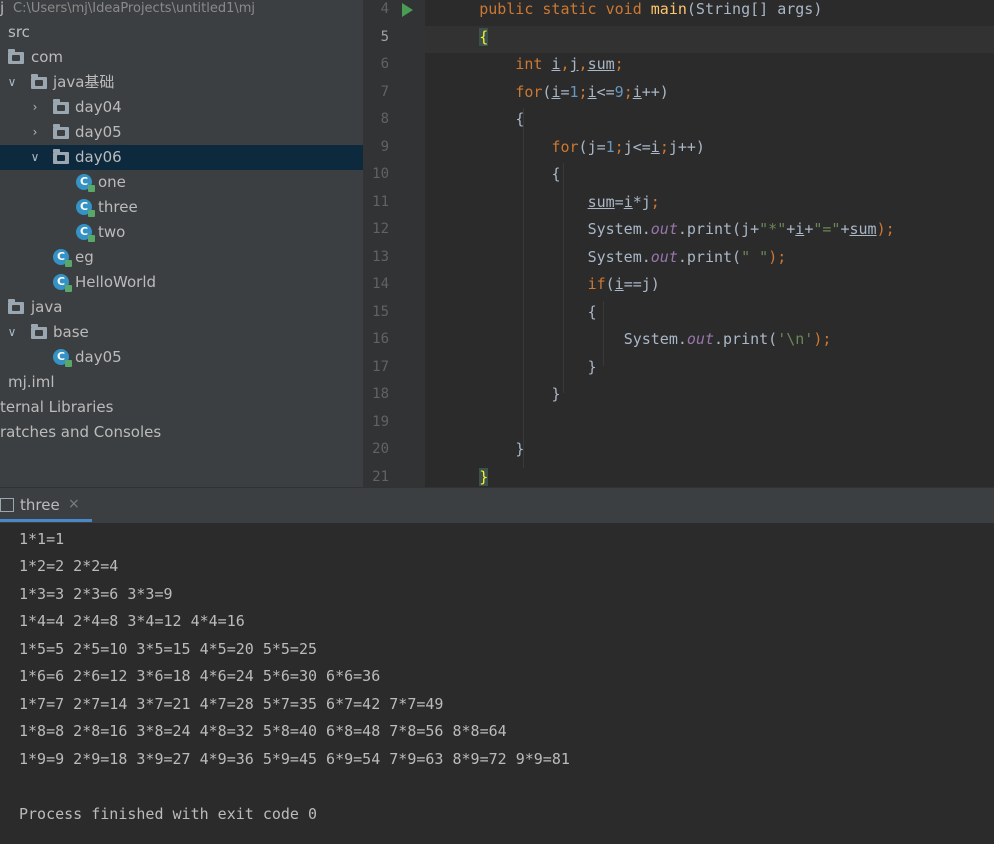 The image size is (994, 844). What do you see at coordinates (384, 92) in the screenshot?
I see `line-number: 7` at bounding box center [384, 92].